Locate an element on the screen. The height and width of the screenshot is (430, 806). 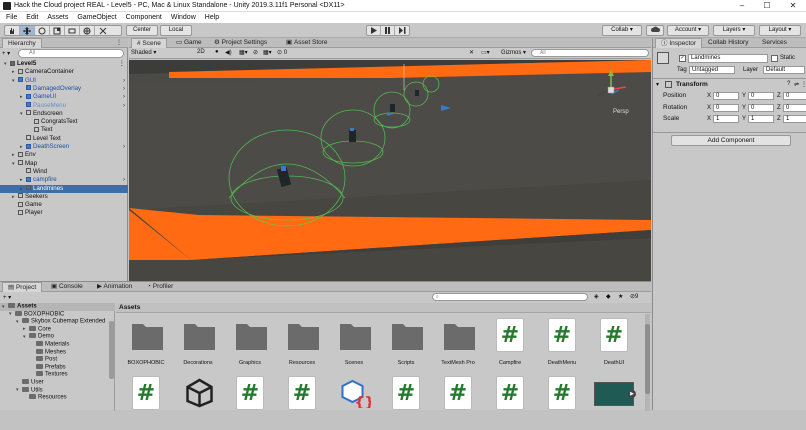
project-tree-item: User is located at coordinates (57, 383).